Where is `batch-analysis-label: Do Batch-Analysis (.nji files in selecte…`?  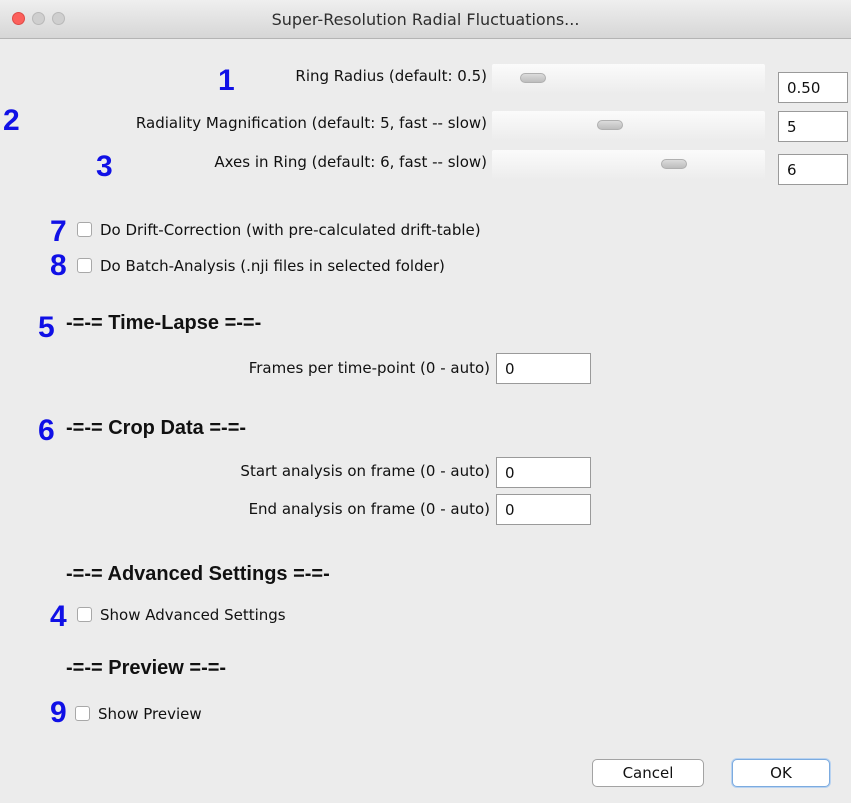 batch-analysis-label: Do Batch-Analysis (.nji files in selecte… is located at coordinates (272, 266).